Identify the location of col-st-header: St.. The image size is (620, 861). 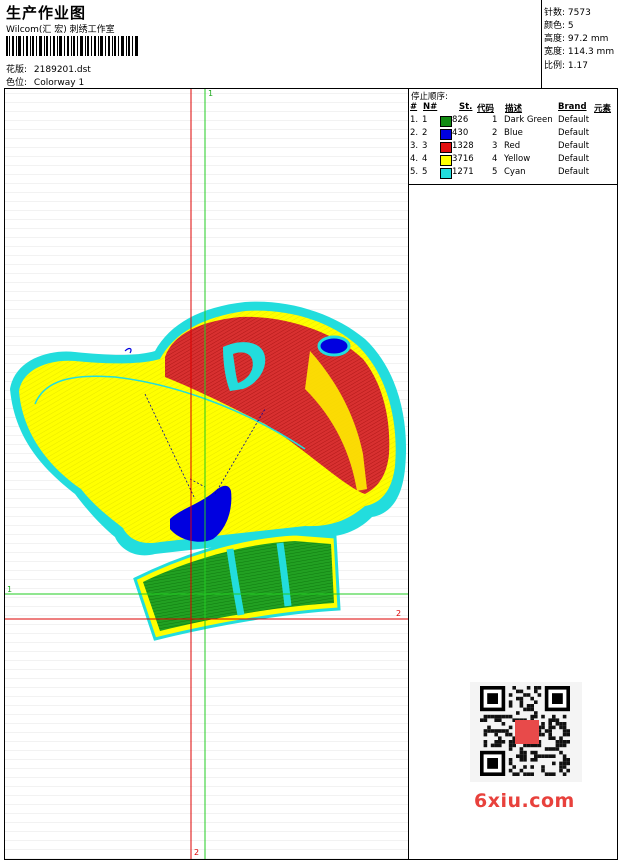
(466, 107).